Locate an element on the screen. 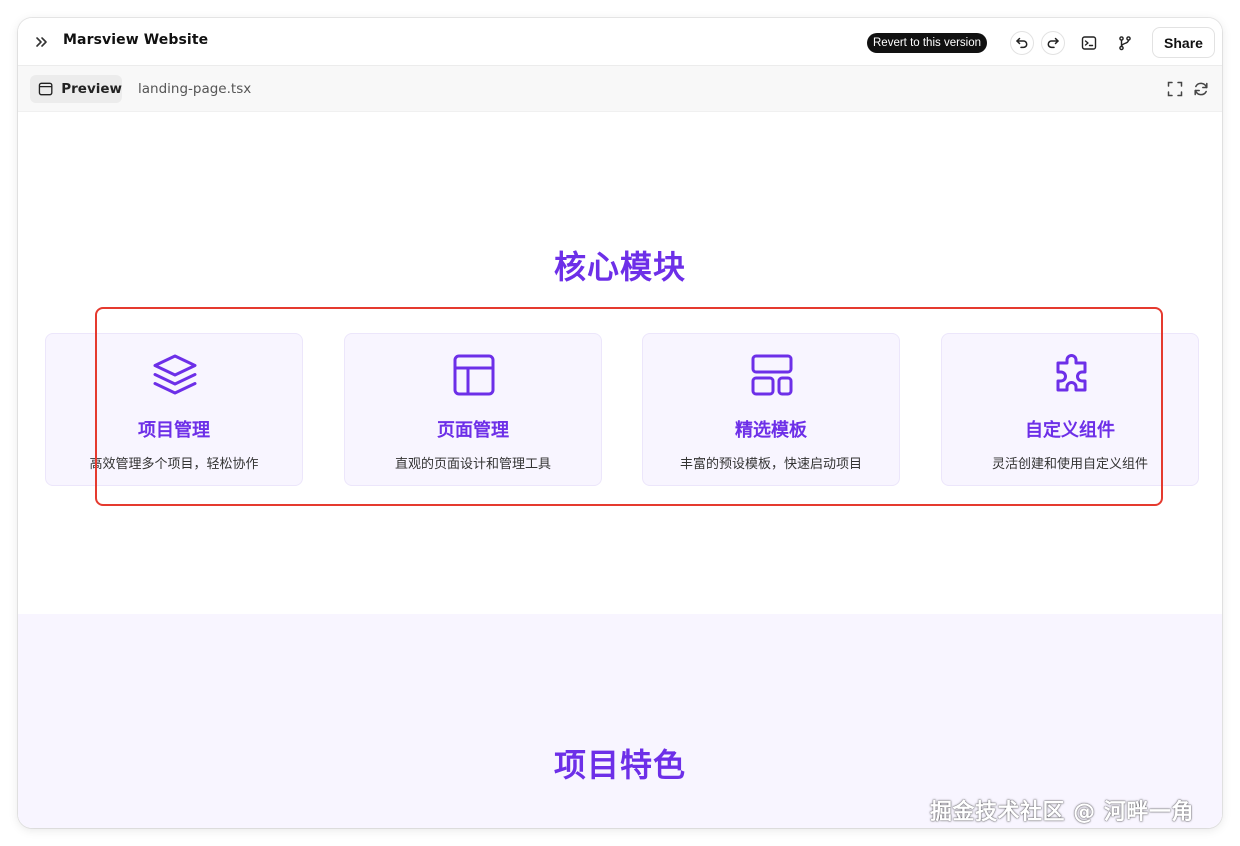 The height and width of the screenshot is (846, 1240). puzzle-icon is located at coordinates (1071, 373).